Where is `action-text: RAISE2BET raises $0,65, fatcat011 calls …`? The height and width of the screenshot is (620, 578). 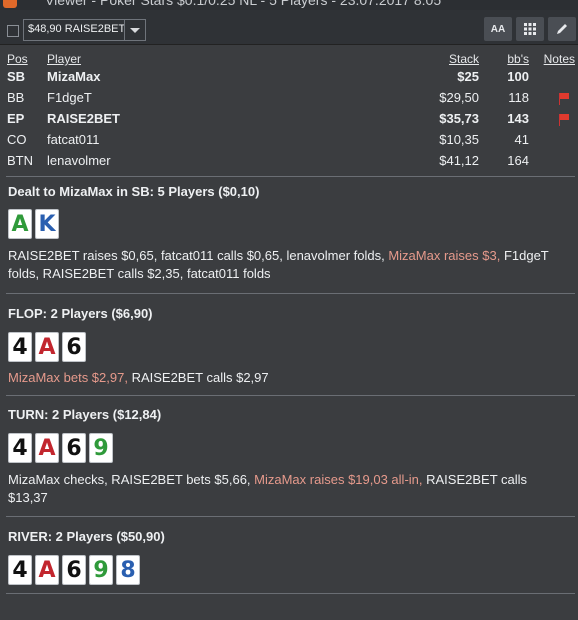 action-text: RAISE2BET raises $0,65, fatcat011 calls … is located at coordinates (198, 255).